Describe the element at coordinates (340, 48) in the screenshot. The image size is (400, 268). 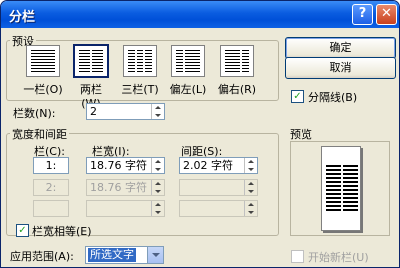
I see `ok-button: 确定` at that location.